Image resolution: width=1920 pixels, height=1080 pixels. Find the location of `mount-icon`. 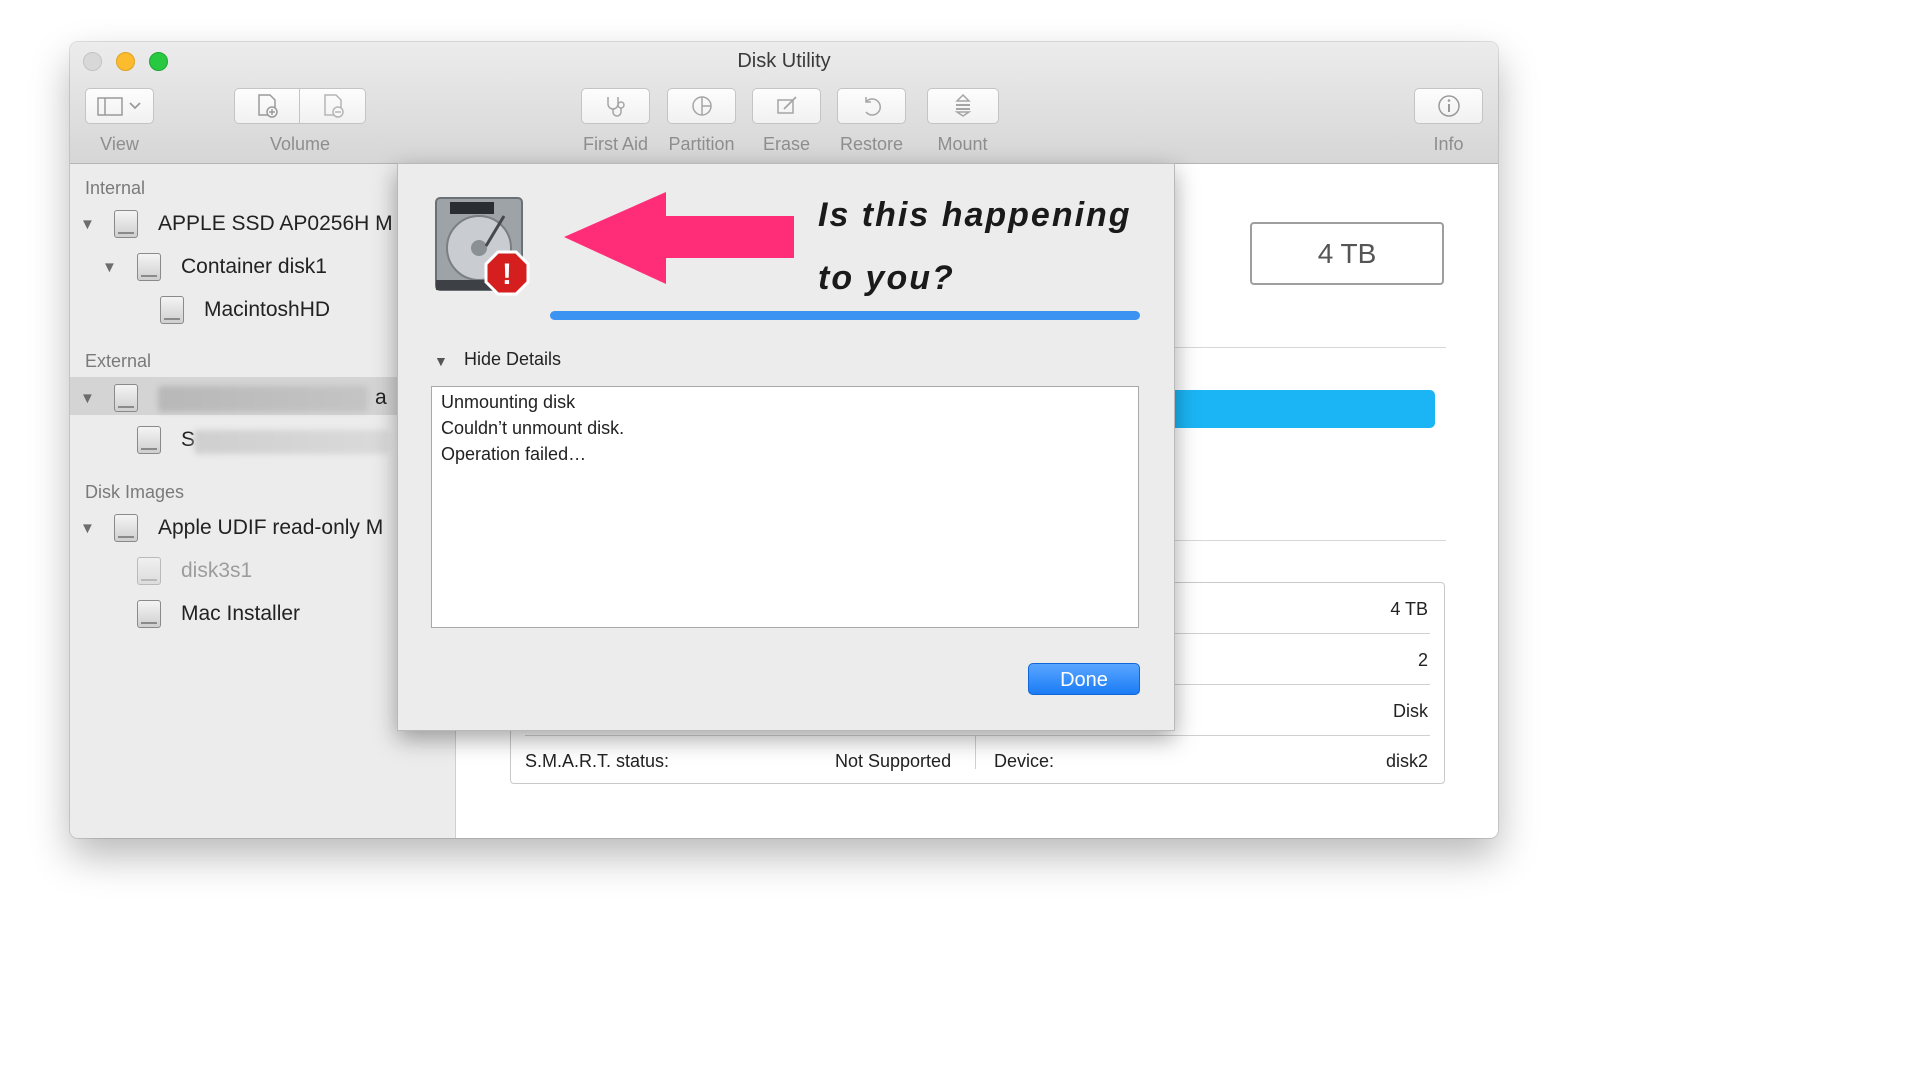

mount-icon is located at coordinates (963, 105).